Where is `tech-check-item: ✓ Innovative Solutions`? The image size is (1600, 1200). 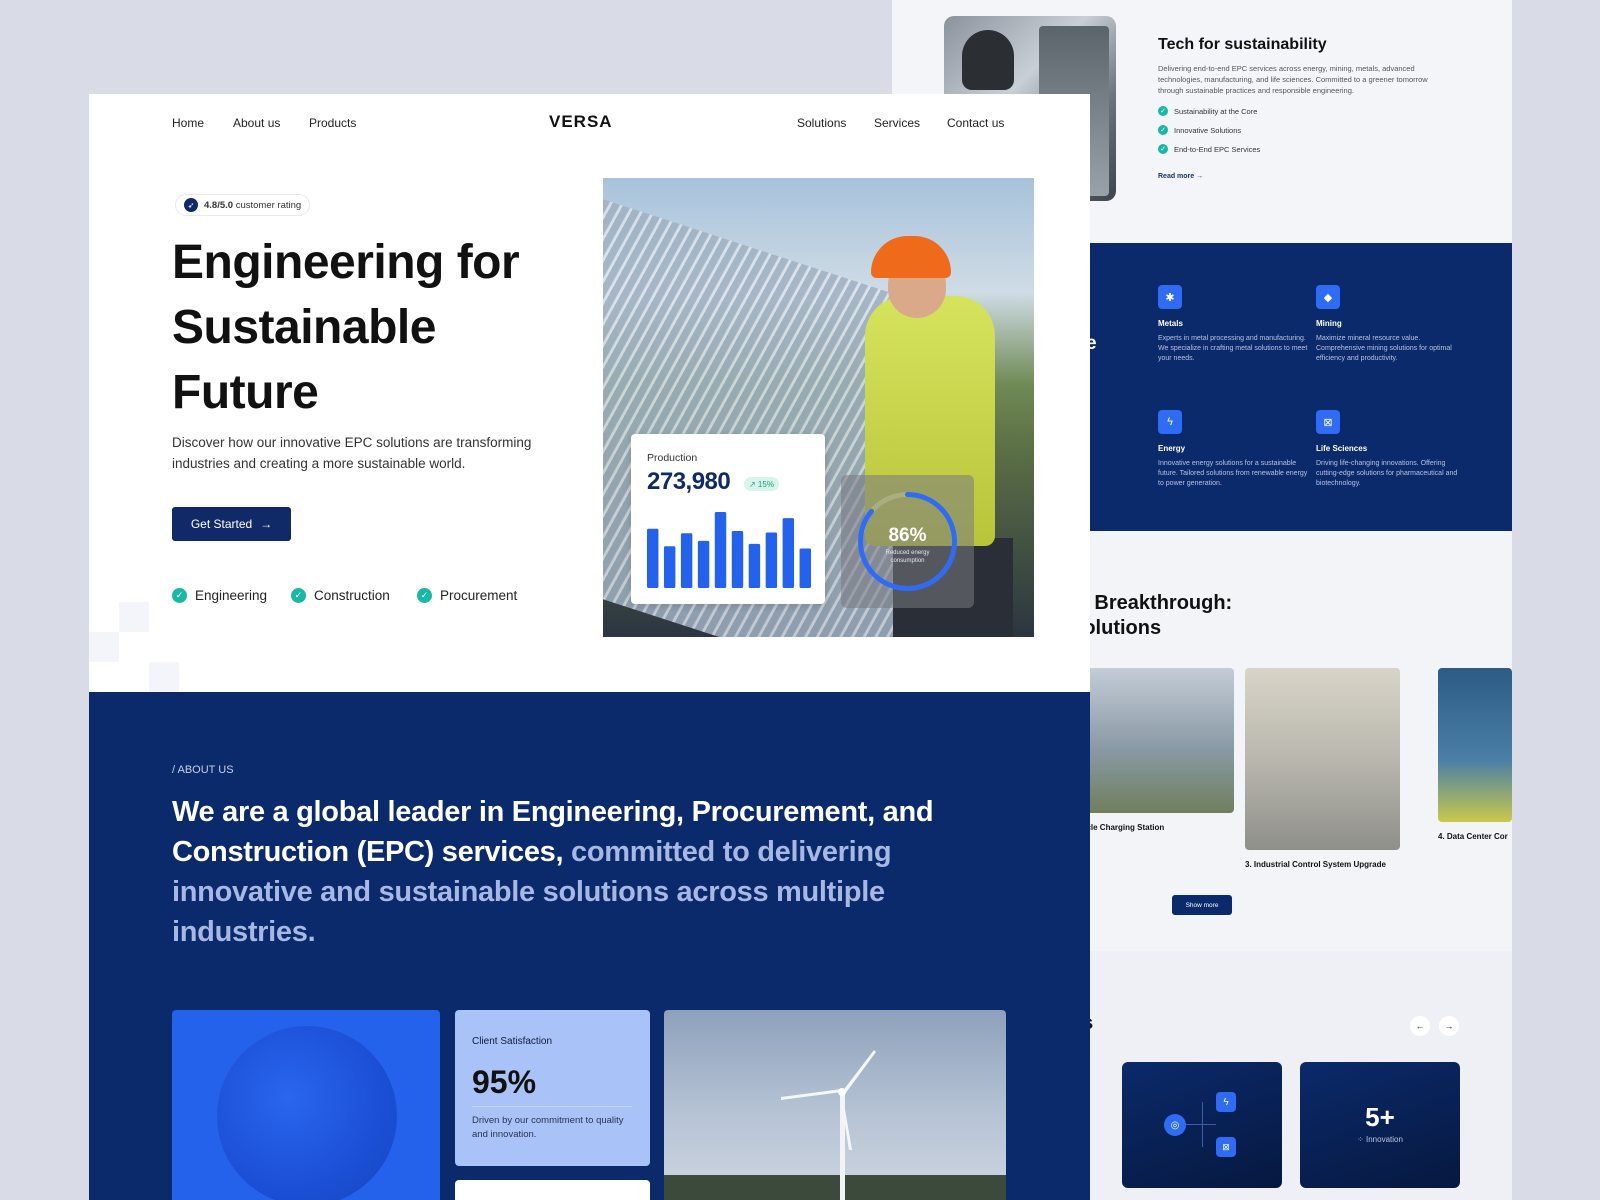
tech-check-item: ✓ Innovative Solutions is located at coordinates (1199, 130).